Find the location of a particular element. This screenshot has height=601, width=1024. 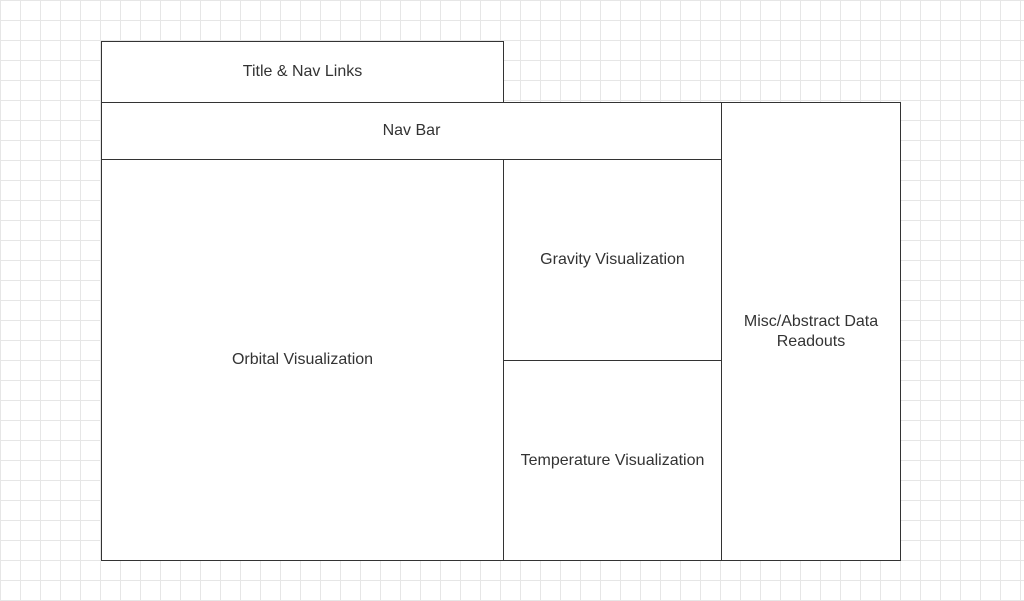

temperature-visualization-label: Temperature Visualization is located at coordinates (612, 460).